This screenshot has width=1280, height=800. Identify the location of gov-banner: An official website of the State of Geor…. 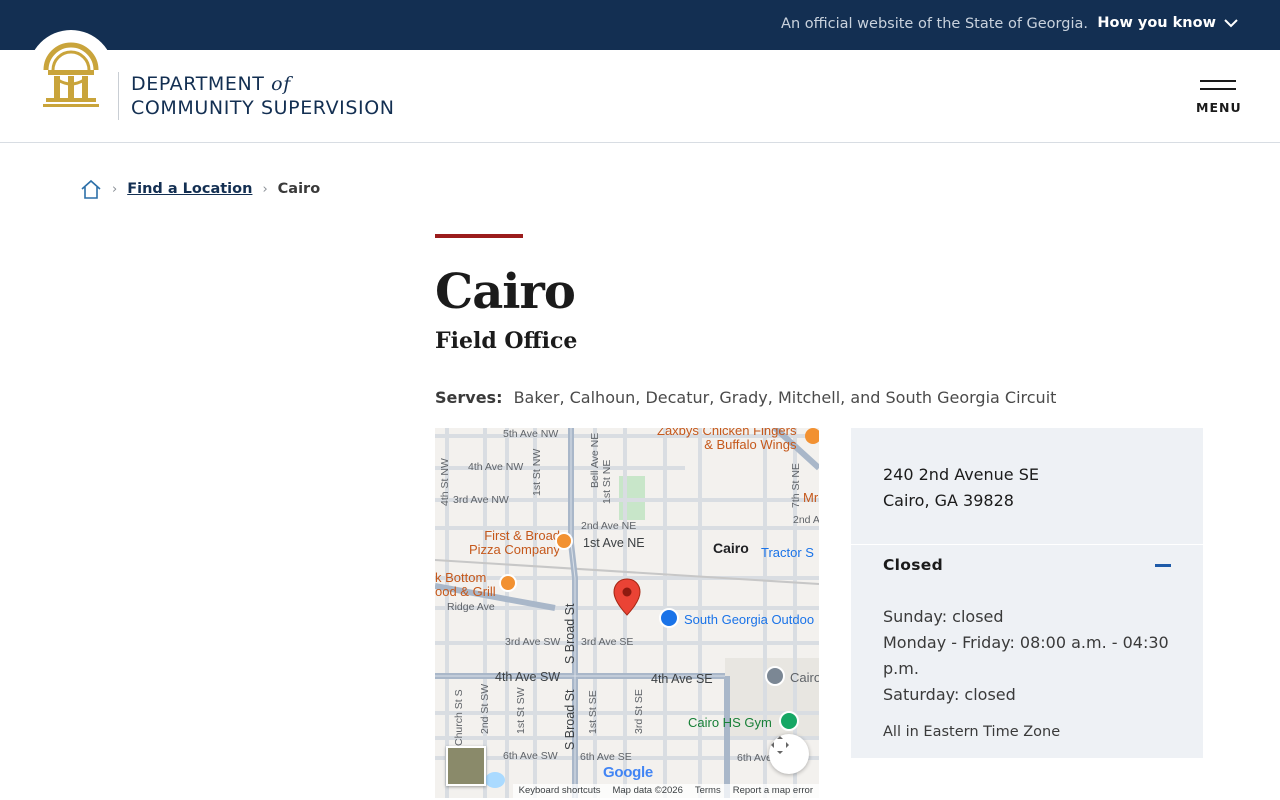
(640, 25).